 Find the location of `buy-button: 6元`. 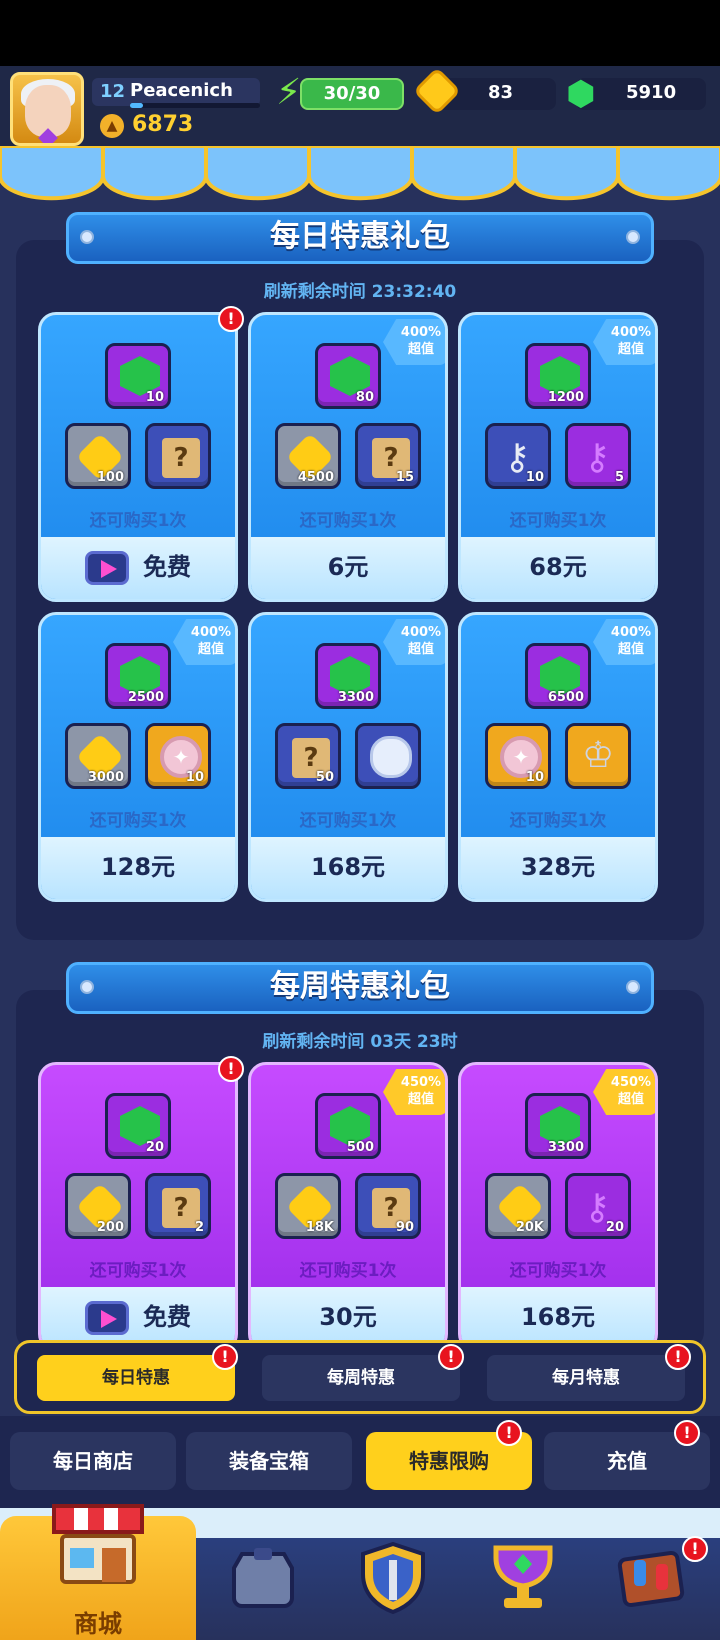

buy-button: 6元 is located at coordinates (348, 568).